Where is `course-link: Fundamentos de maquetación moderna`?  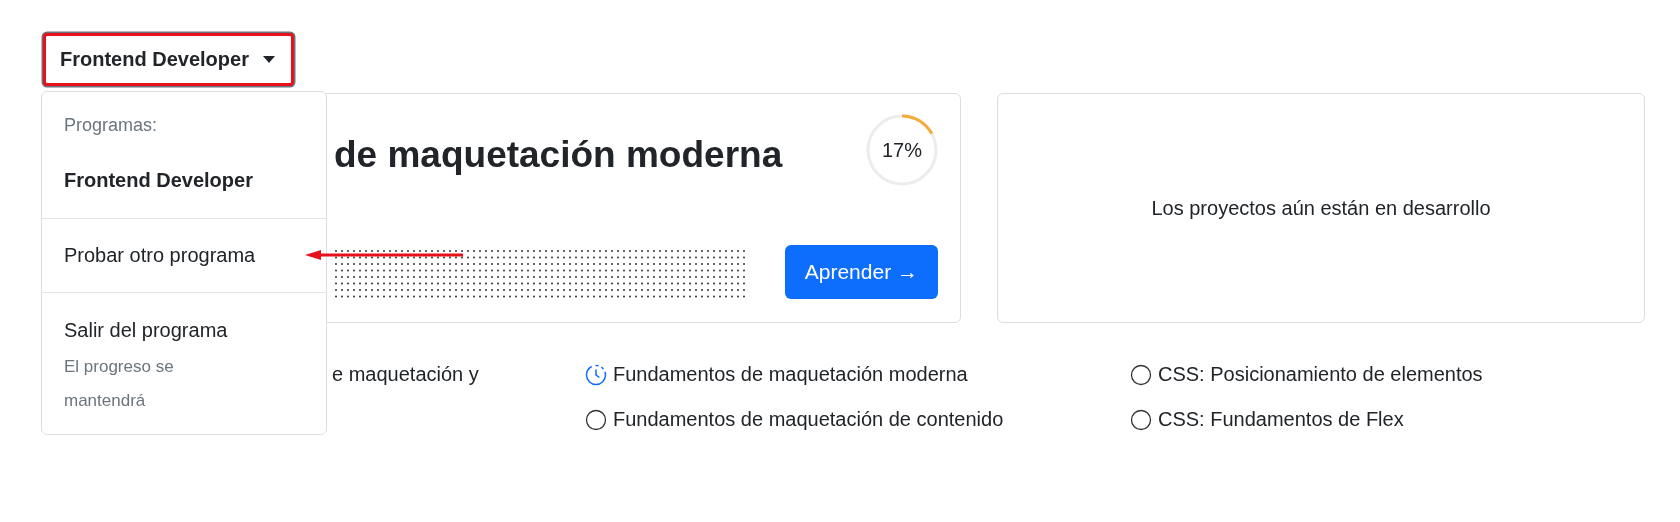 course-link: Fundamentos de maquetación moderna is located at coordinates (790, 374).